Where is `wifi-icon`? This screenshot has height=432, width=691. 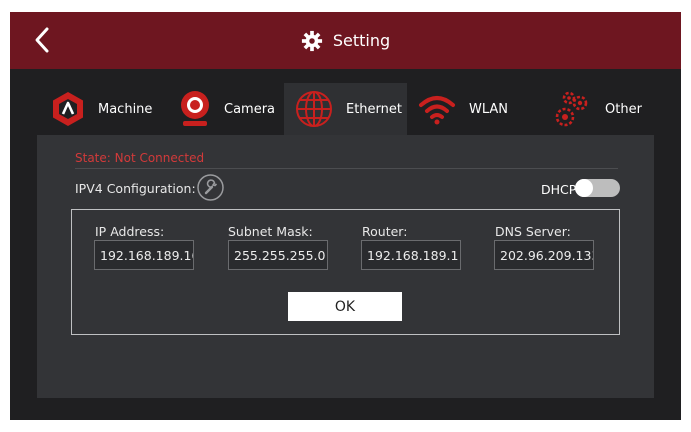
wifi-icon is located at coordinates (437, 109).